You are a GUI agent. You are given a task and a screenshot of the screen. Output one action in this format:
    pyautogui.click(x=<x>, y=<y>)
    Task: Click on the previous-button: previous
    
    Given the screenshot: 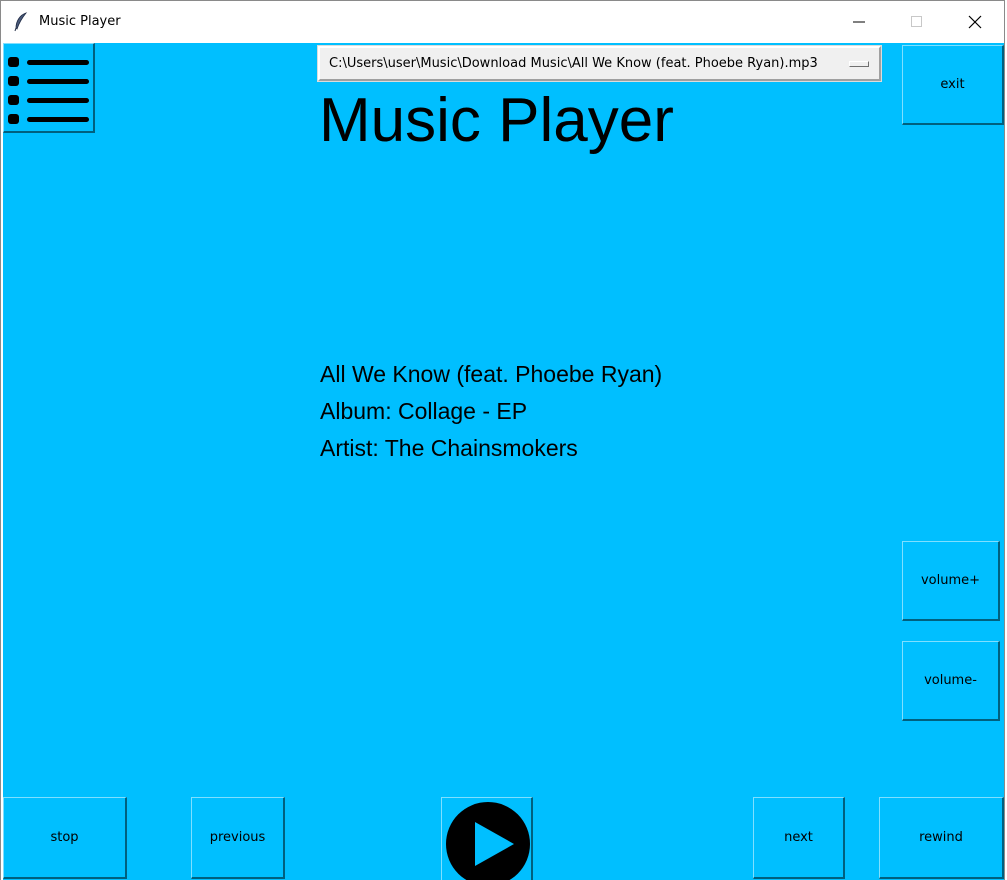 What is the action you would take?
    pyautogui.click(x=238, y=838)
    